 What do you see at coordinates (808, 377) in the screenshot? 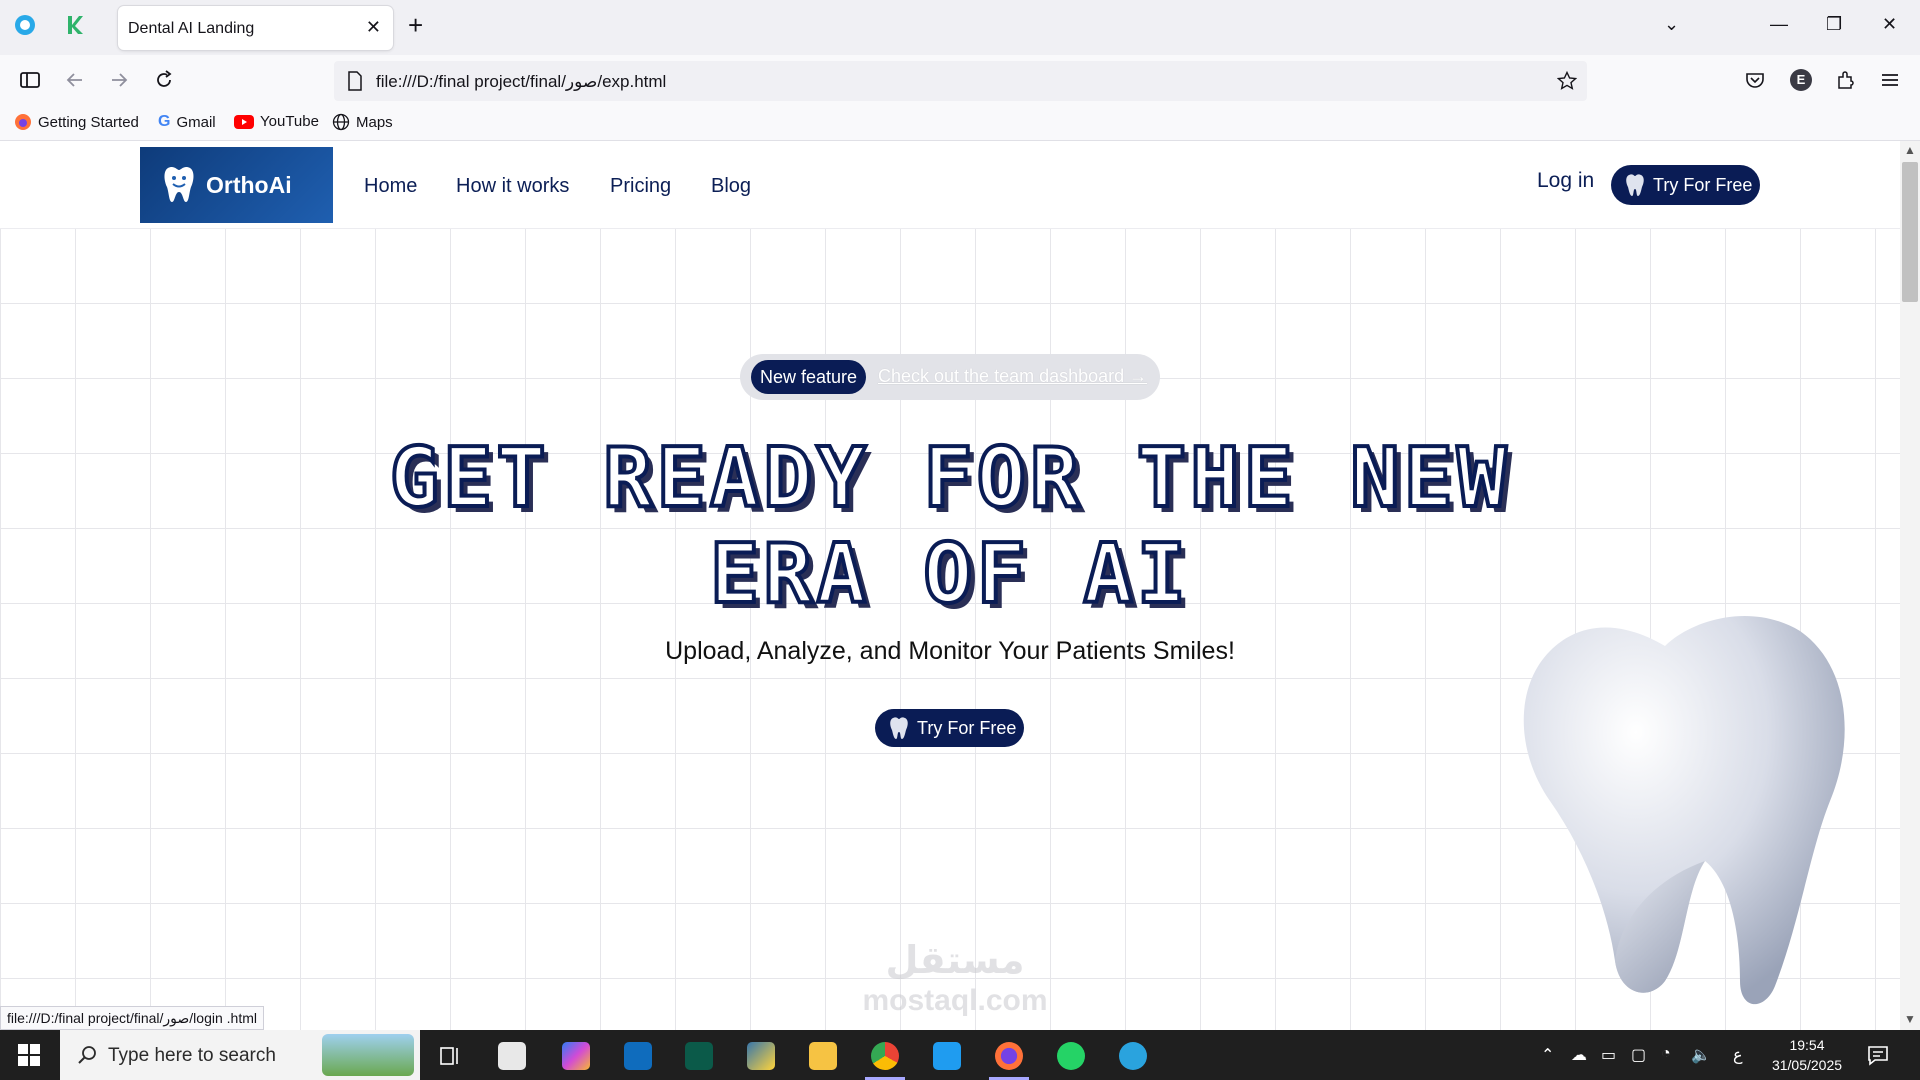
I see `new-feature-badge: New feature` at bounding box center [808, 377].